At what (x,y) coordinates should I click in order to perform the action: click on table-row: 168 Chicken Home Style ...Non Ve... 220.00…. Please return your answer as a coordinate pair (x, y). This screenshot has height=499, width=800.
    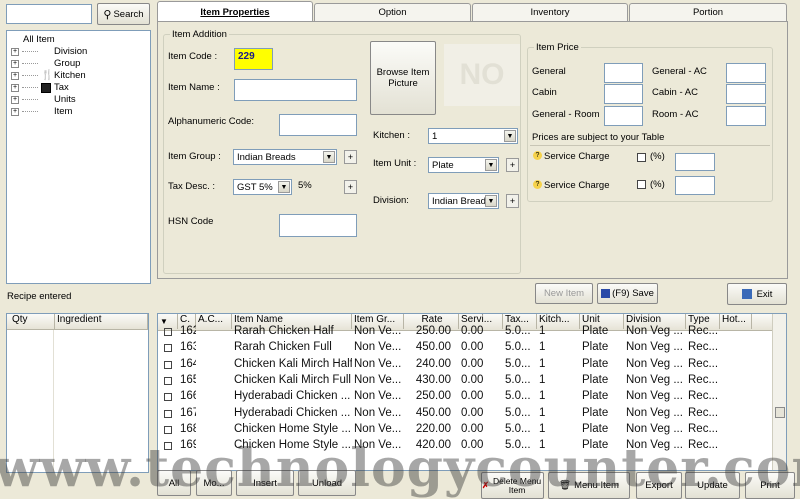
    Looking at the image, I should click on (439, 431).